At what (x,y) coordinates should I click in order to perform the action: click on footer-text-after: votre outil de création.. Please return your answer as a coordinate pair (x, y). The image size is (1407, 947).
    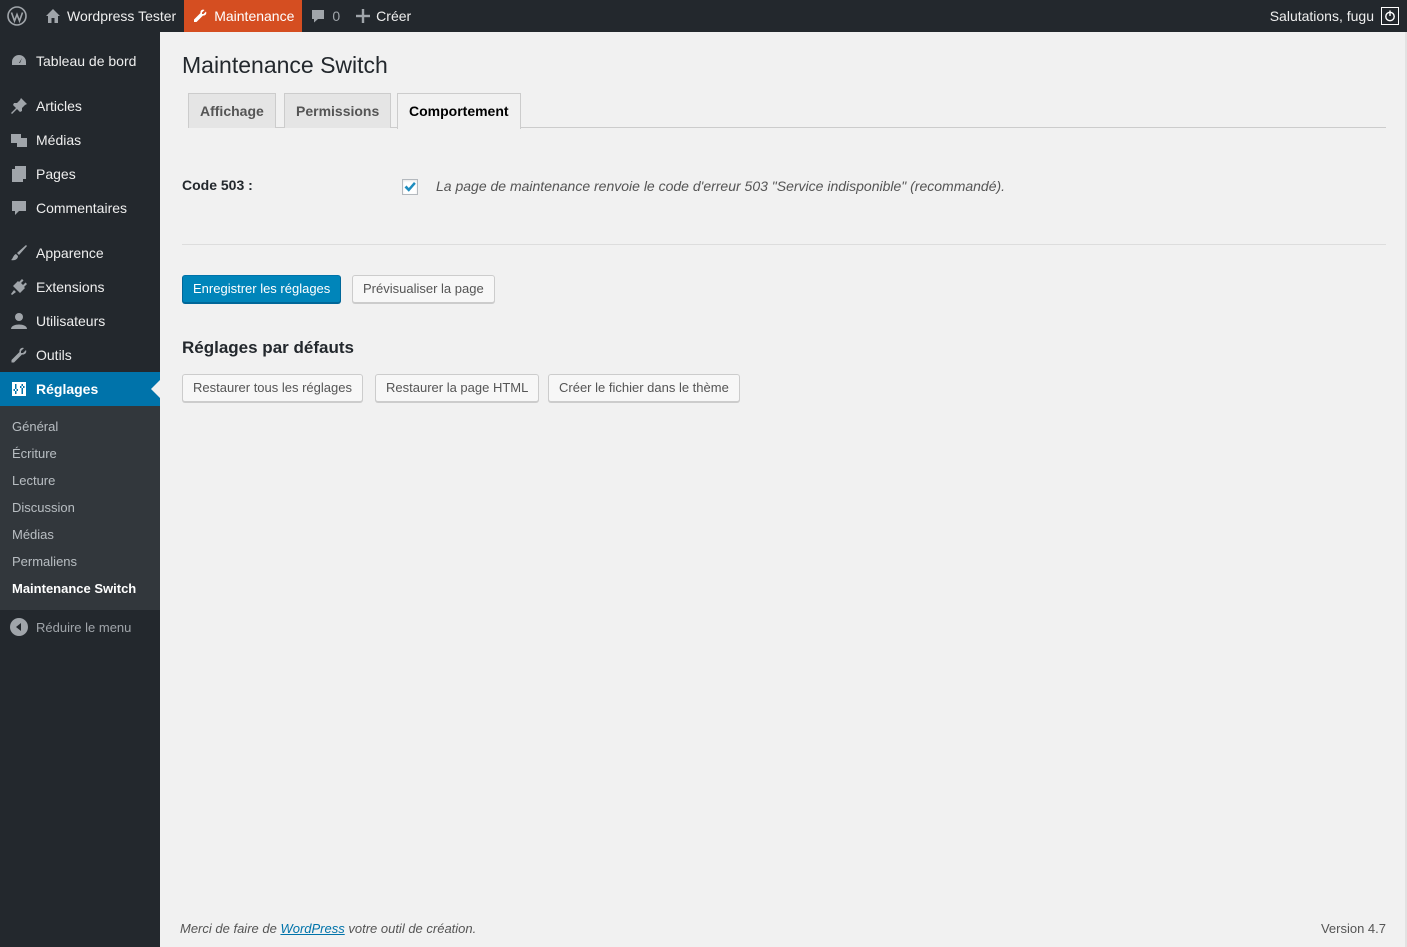
    Looking at the image, I should click on (410, 928).